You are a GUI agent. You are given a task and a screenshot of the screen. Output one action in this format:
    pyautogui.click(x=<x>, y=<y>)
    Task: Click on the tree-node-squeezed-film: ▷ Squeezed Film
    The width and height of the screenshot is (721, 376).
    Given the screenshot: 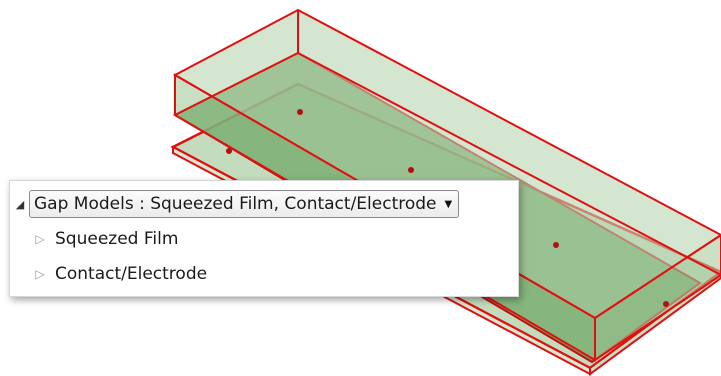 What is the action you would take?
    pyautogui.click(x=104, y=239)
    